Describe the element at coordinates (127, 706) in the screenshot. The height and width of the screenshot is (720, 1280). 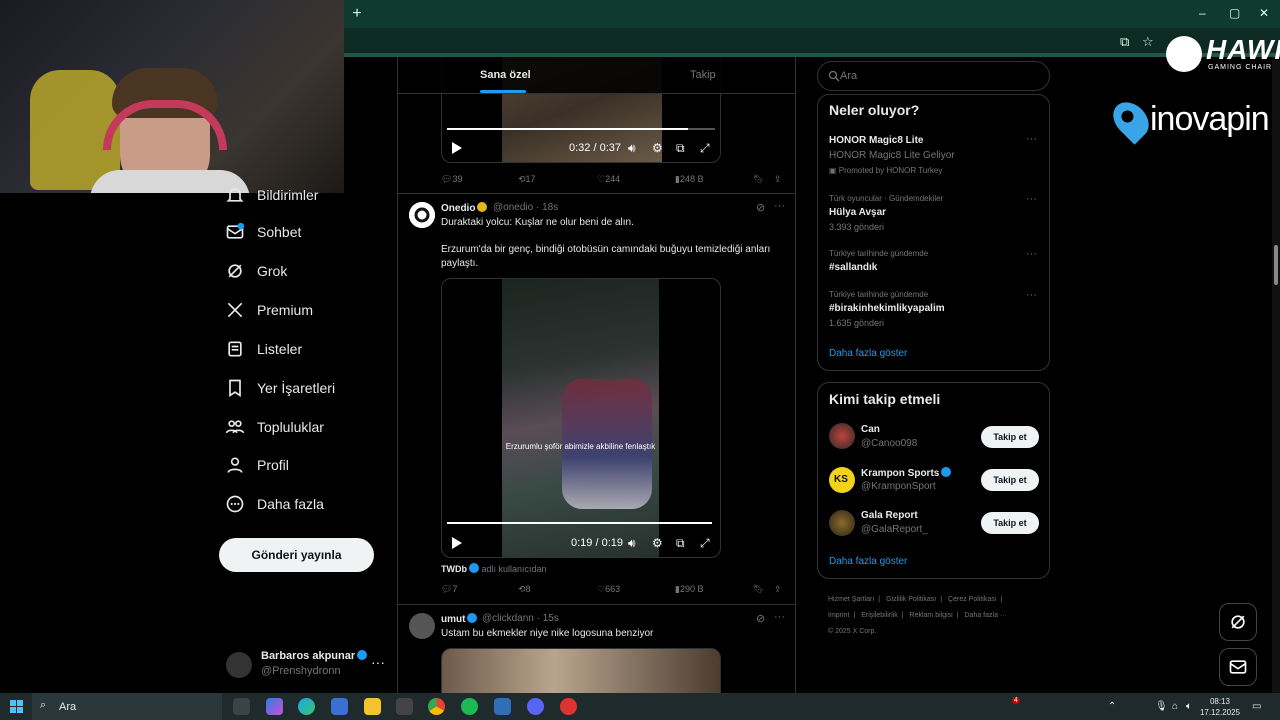
I see `taskbar-search: ⌕ Ara` at that location.